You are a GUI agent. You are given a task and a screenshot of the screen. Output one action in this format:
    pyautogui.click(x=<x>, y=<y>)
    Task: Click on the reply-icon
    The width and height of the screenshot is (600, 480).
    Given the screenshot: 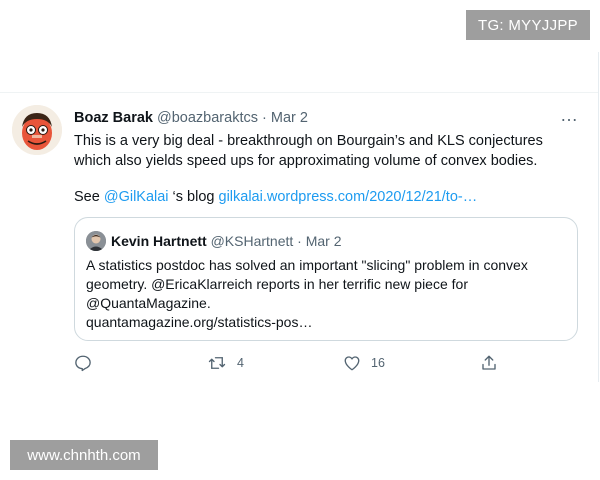 What is the action you would take?
    pyautogui.click(x=83, y=363)
    